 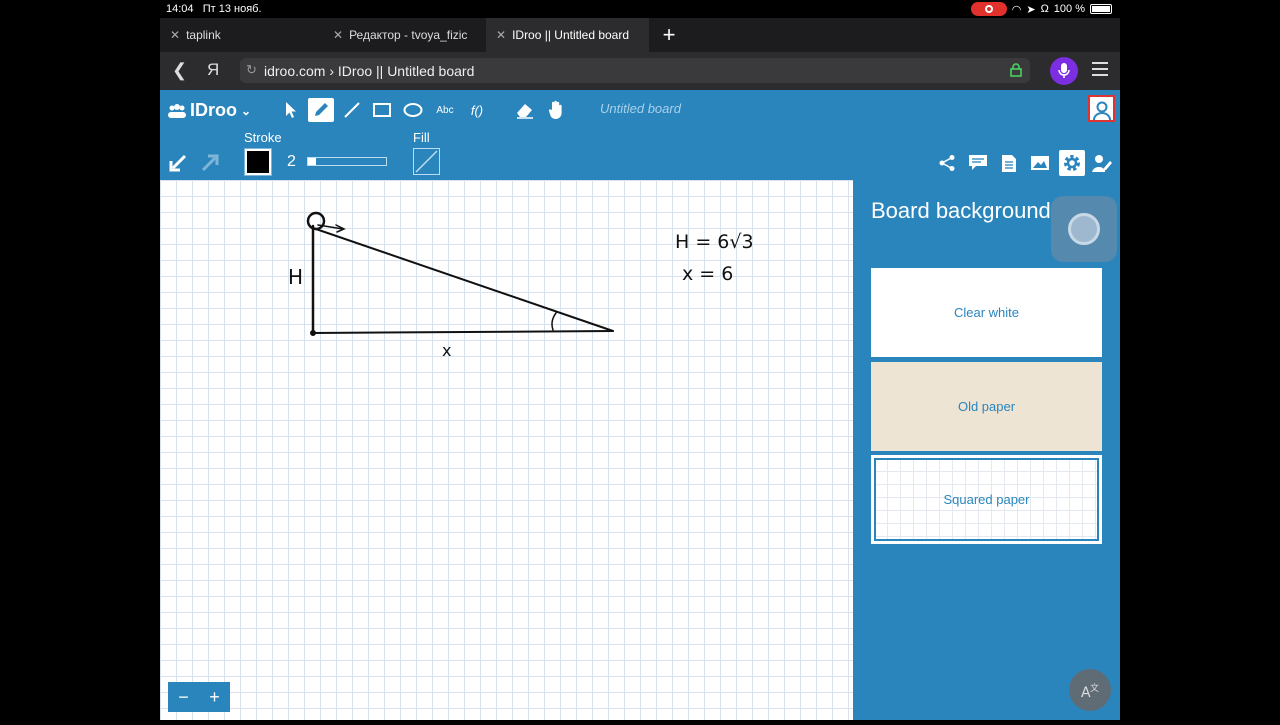 I want to click on pages-button, so click(x=1009, y=163).